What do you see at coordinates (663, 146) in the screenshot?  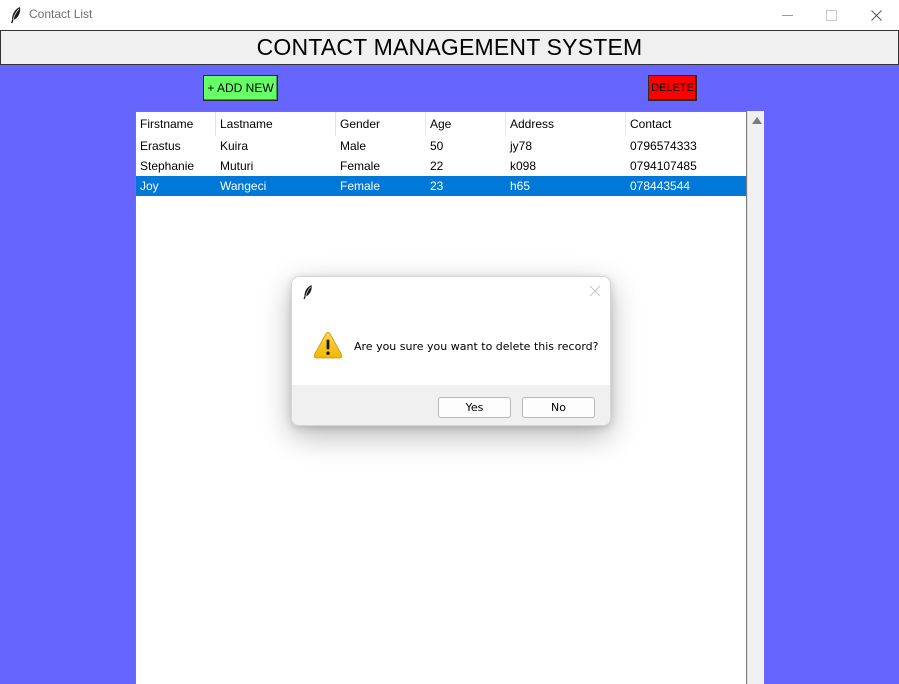 I see `cell-contact: 0796574333` at bounding box center [663, 146].